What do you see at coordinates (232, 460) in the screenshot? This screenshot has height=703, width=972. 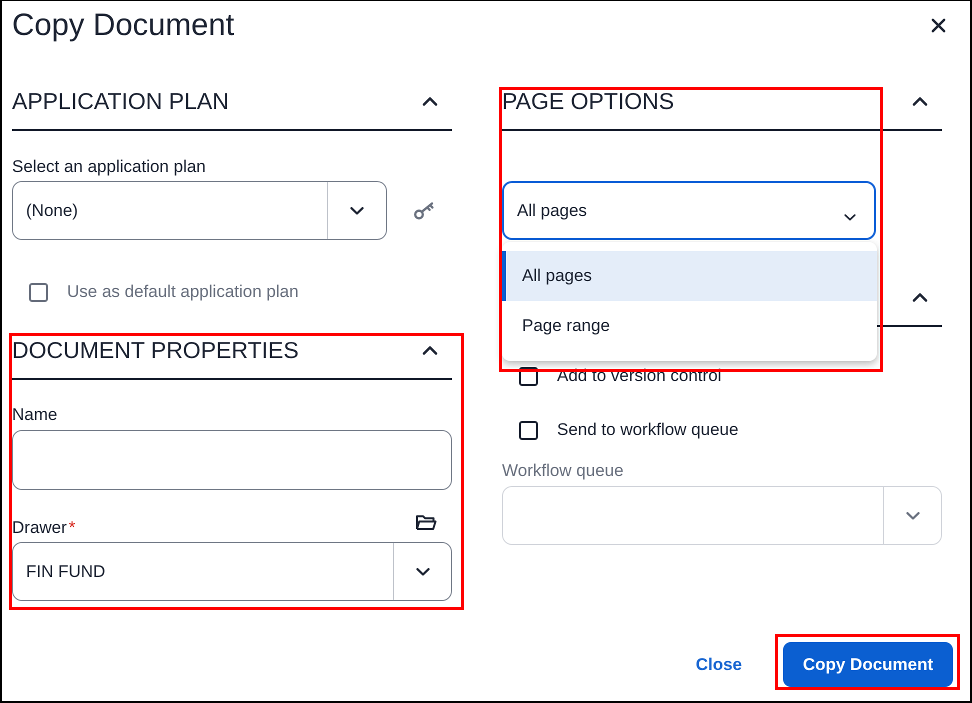 I see `name-input` at bounding box center [232, 460].